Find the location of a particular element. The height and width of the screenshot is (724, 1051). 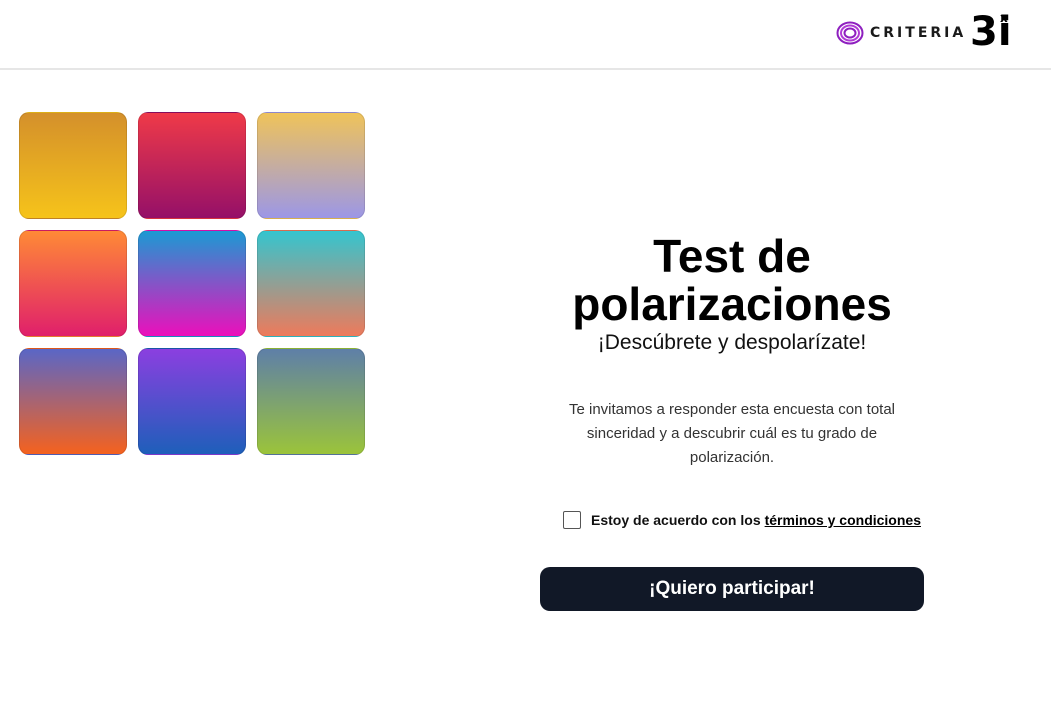

terms-agreement-label: Estoy de acuerdo con los is located at coordinates (676, 520).